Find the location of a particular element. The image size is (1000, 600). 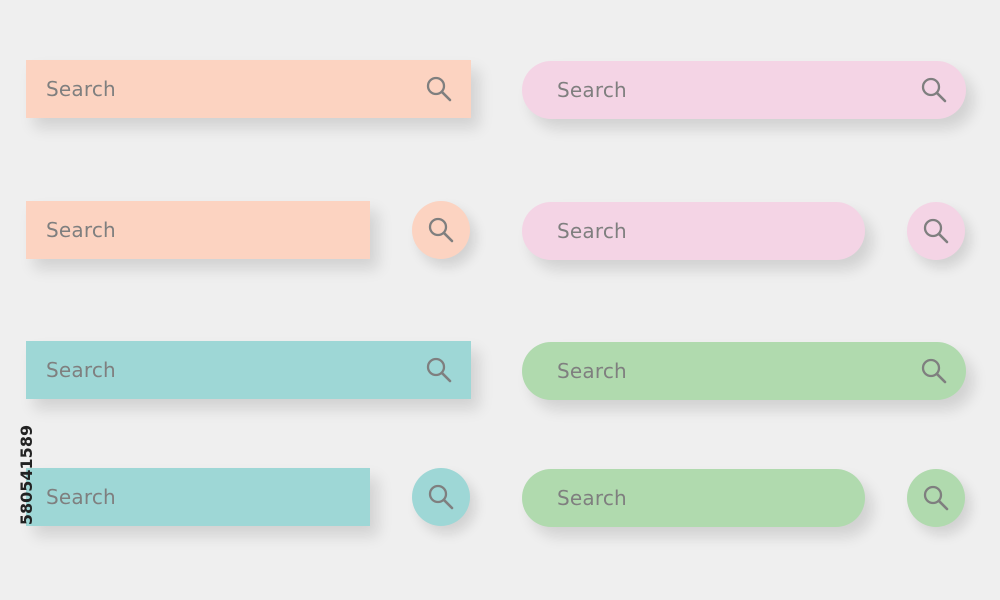

search-bar-peach-wide: Search is located at coordinates (248, 89).